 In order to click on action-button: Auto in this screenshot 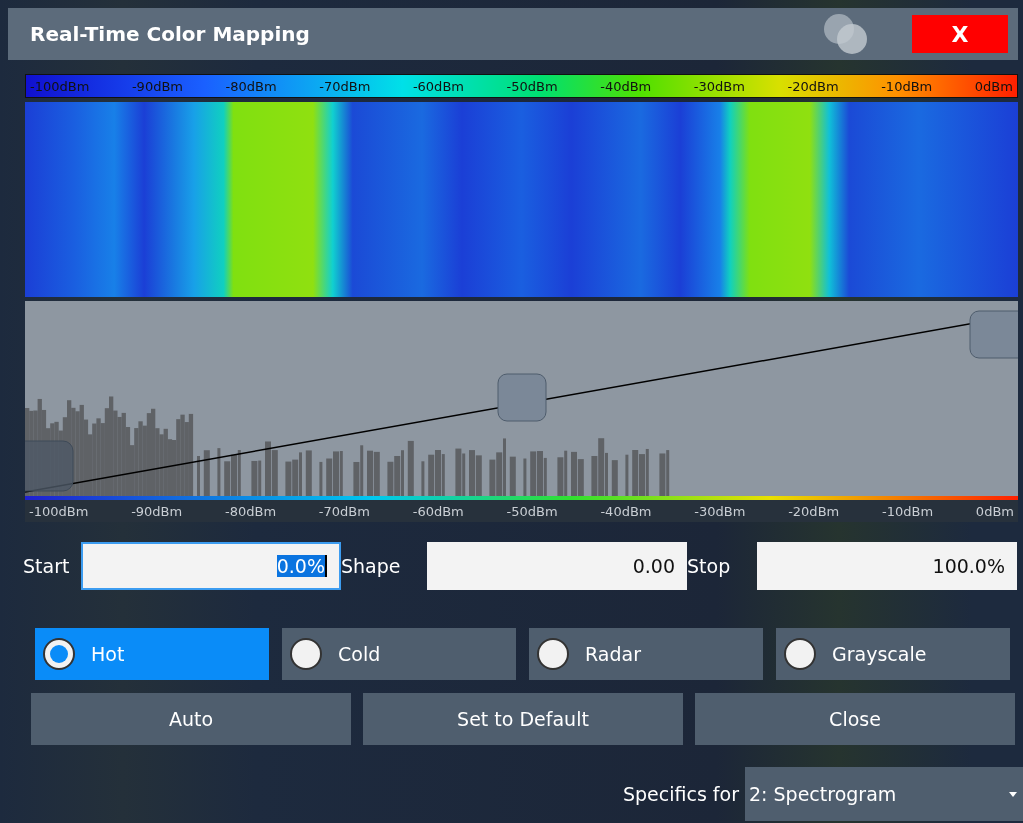, I will do `click(191, 719)`.